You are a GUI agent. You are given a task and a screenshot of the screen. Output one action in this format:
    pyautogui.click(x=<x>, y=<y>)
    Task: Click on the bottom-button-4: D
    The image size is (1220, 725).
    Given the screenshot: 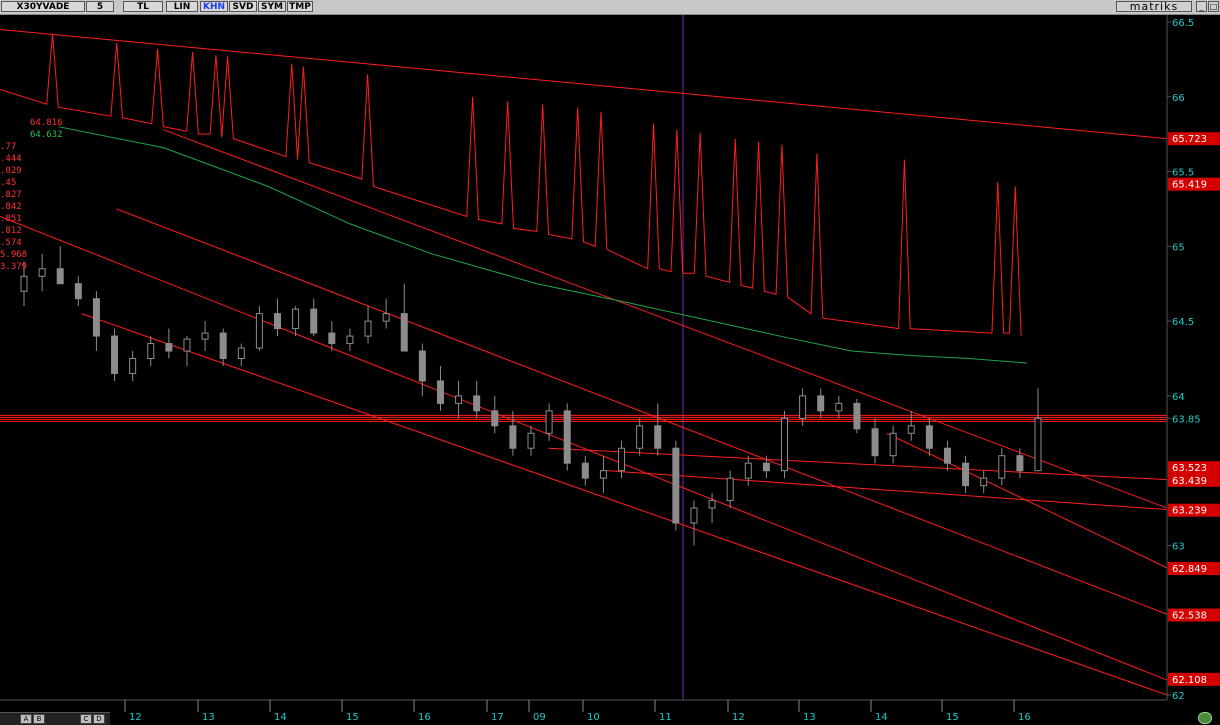 What is the action you would take?
    pyautogui.click(x=99, y=719)
    